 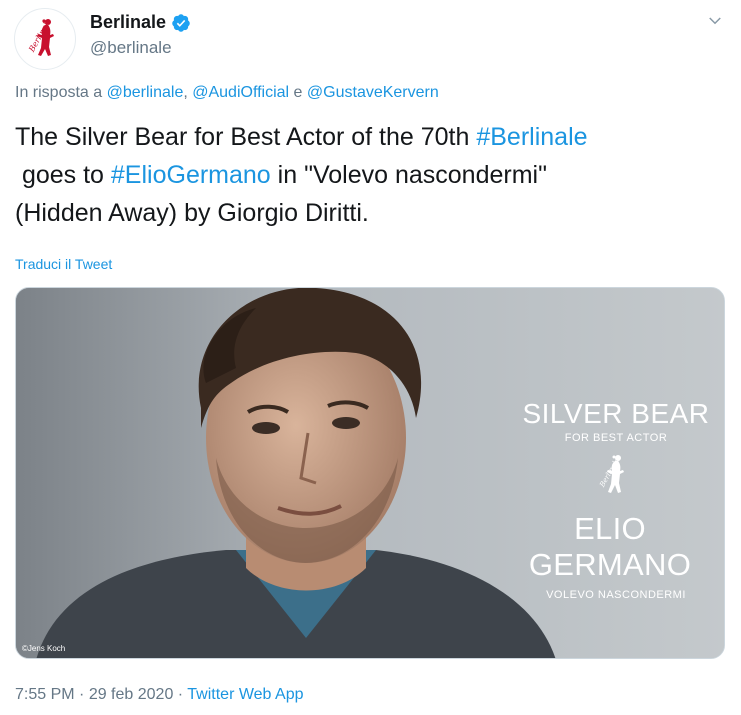 I want to click on award-title: SILVER BEAR, so click(x=616, y=413).